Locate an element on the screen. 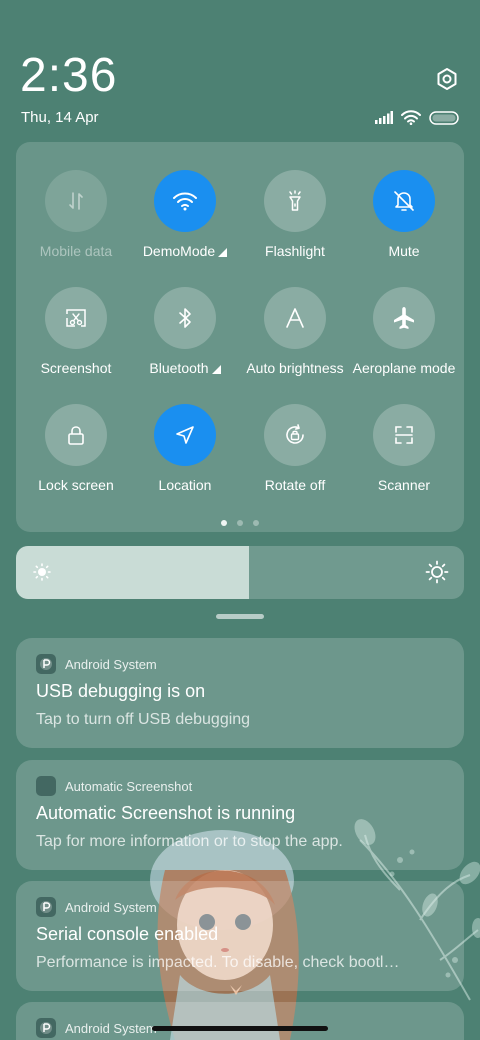  notification-card: Android System is located at coordinates (240, 1021).